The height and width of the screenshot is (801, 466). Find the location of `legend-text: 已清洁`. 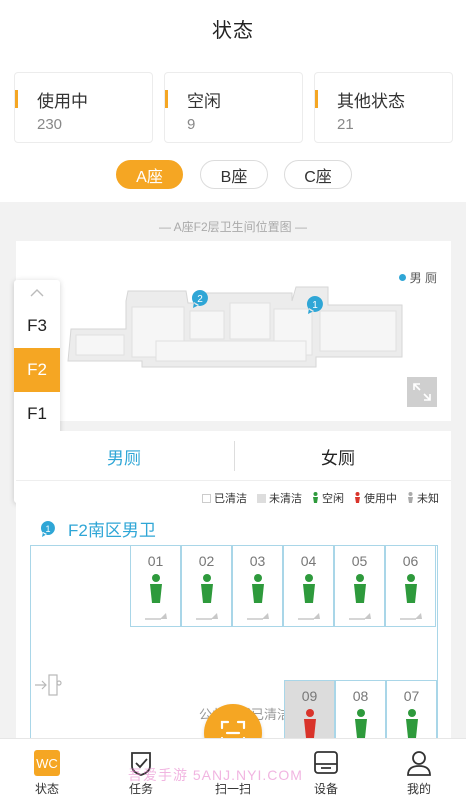

legend-text: 已清洁 is located at coordinates (230, 499).